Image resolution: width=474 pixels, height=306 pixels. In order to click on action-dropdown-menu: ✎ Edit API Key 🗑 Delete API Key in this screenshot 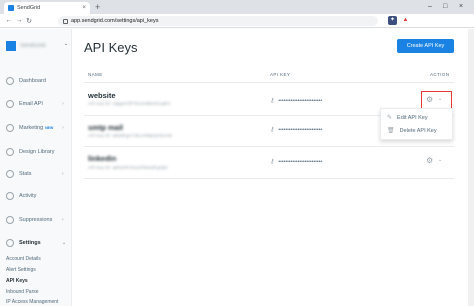, I will do `click(416, 124)`.